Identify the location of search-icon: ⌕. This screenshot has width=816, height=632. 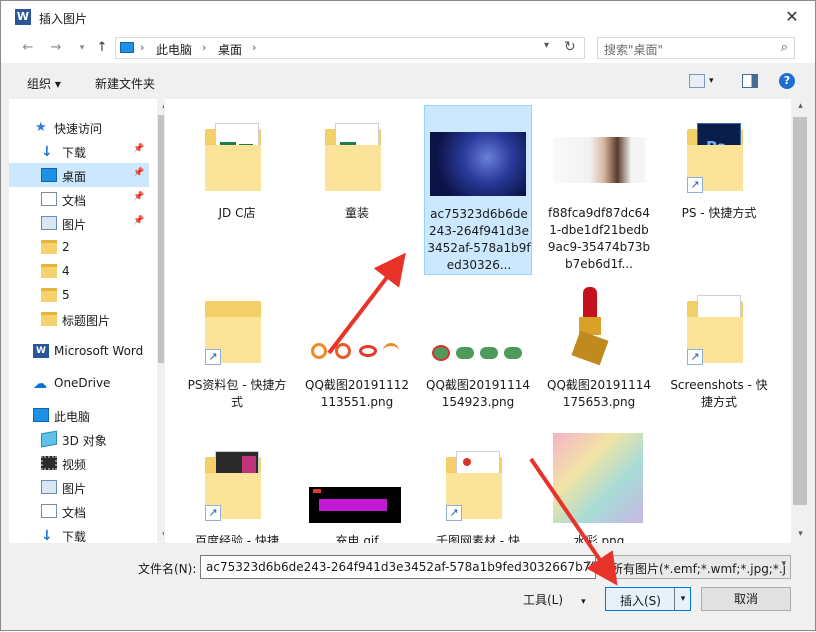
(784, 47).